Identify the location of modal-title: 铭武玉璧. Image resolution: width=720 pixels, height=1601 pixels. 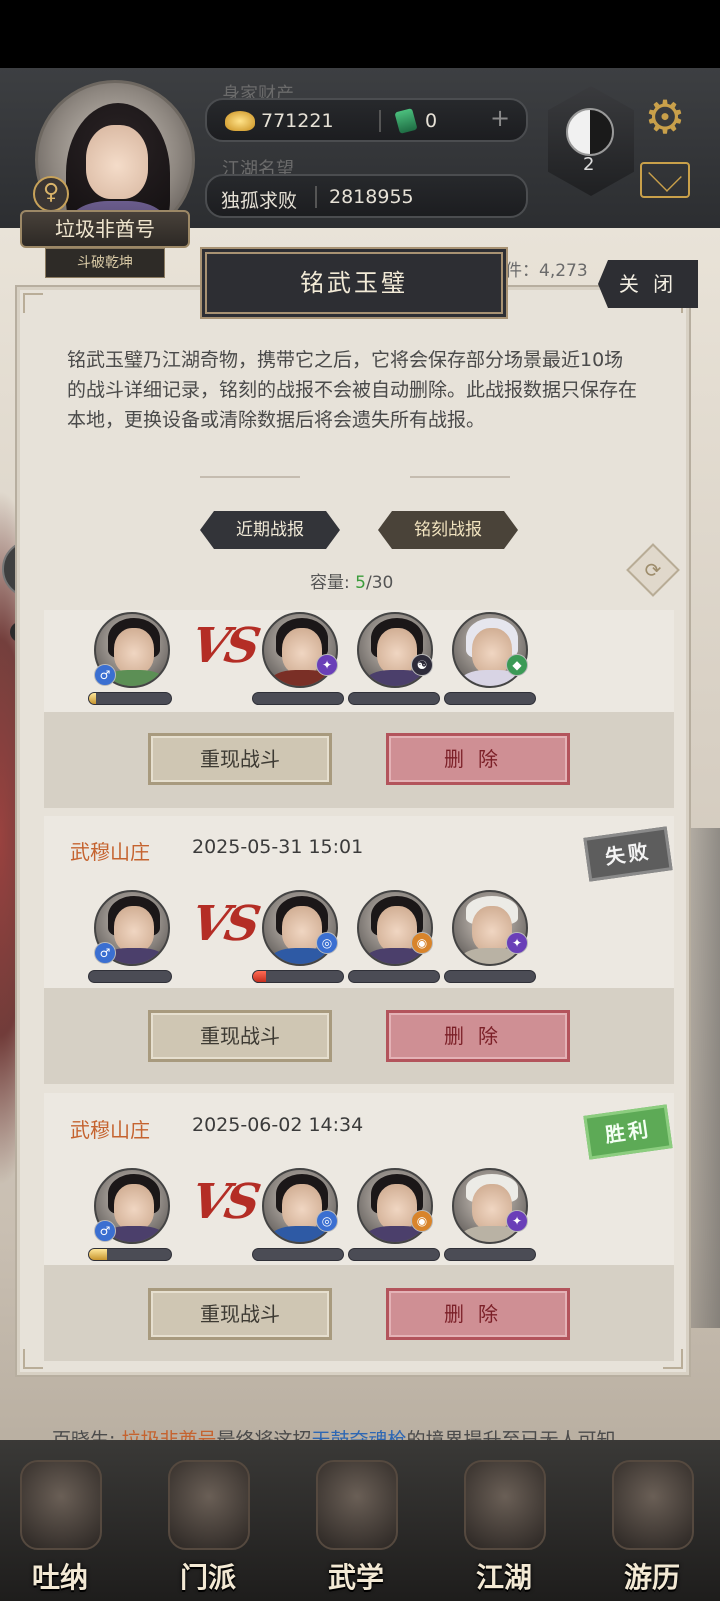
(354, 283).